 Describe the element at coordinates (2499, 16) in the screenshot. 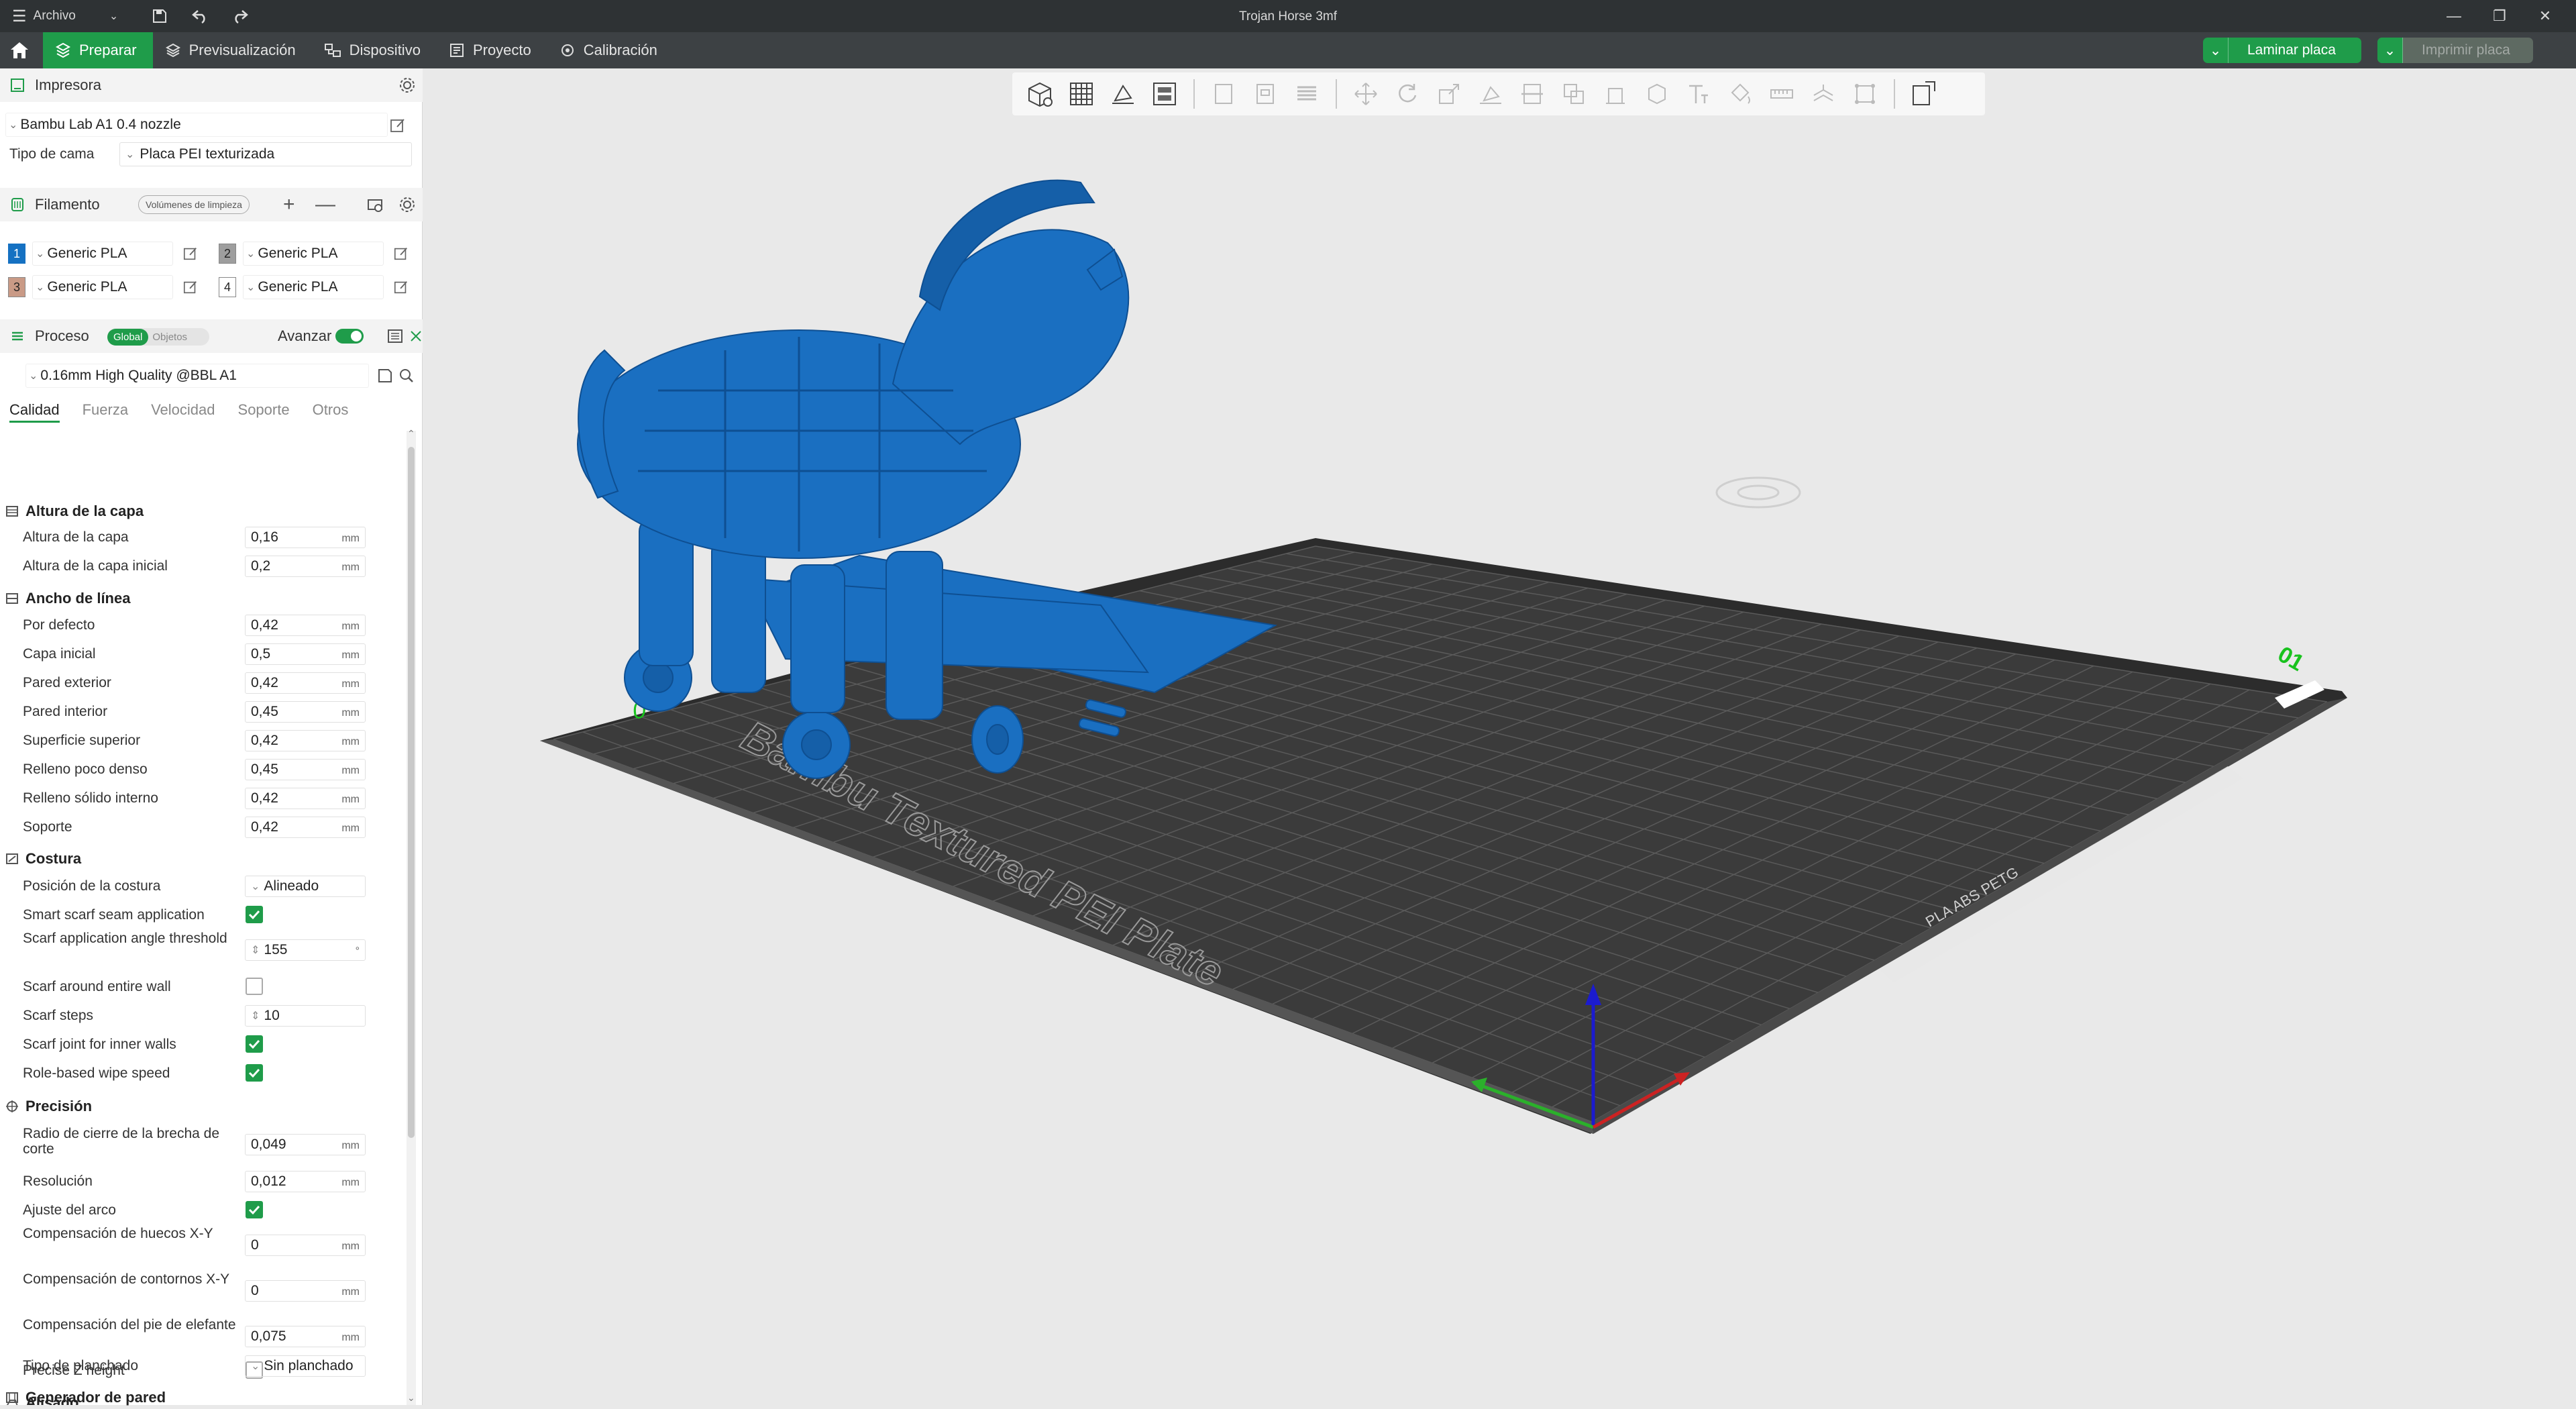

I see `restore-button: ❐` at that location.